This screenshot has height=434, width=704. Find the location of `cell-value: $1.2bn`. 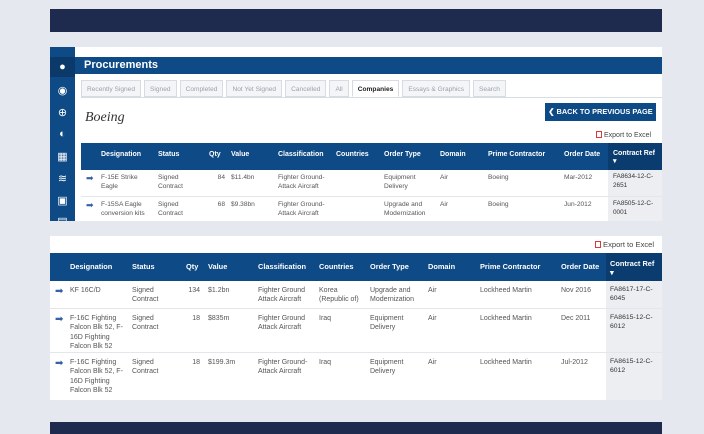

cell-value: $1.2bn is located at coordinates (219, 290).